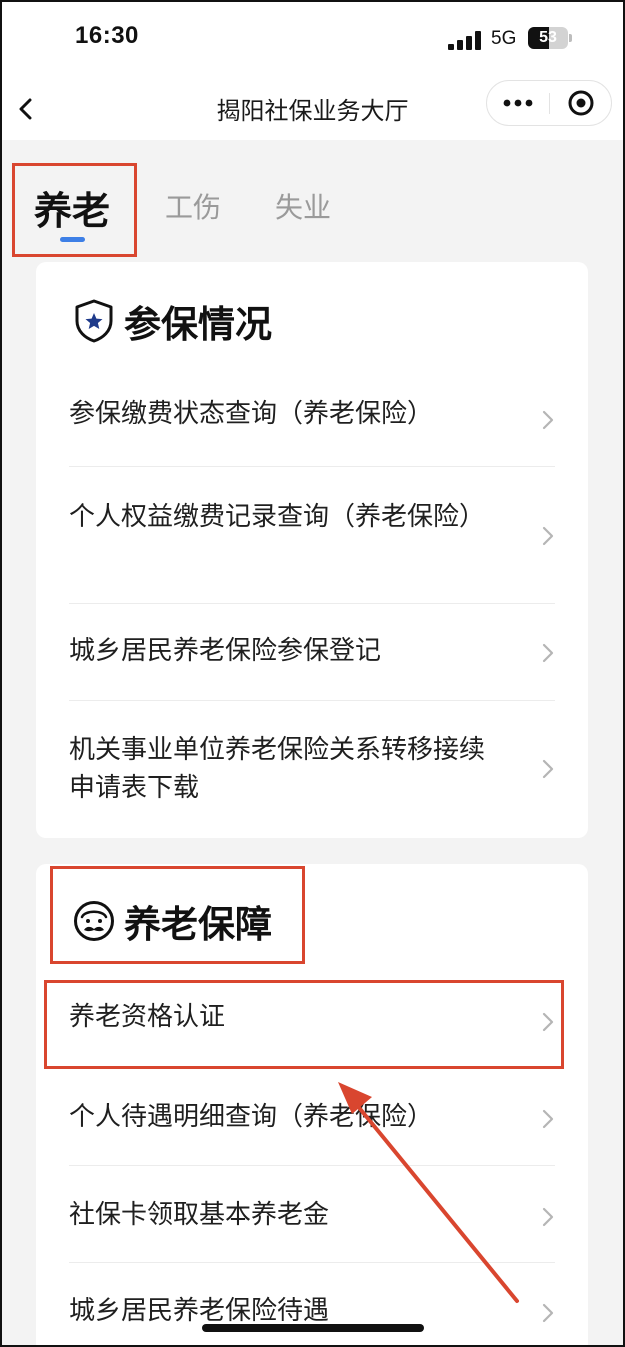 This screenshot has height=1347, width=625. Describe the element at coordinates (198, 924) in the screenshot. I see `section-title: 养老保障` at that location.